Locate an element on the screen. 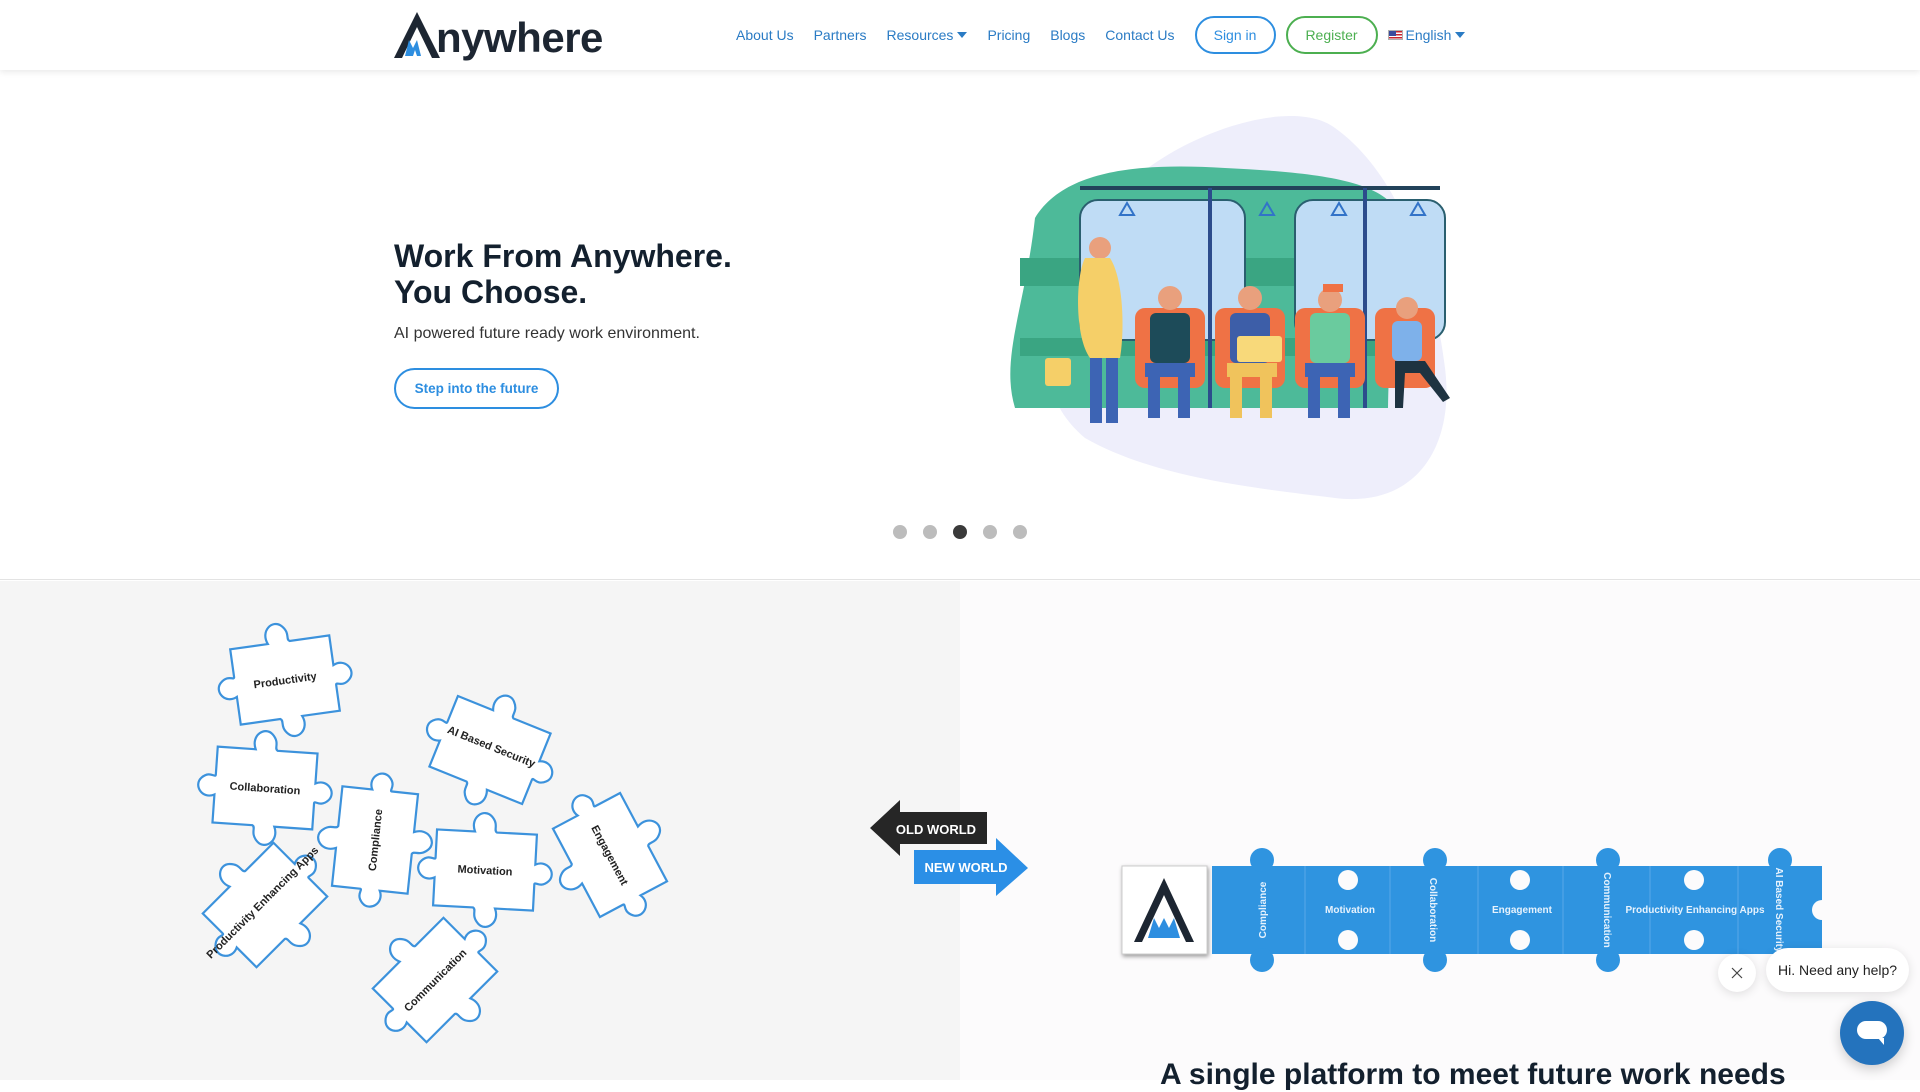  nav-partners-label: Partners is located at coordinates (840, 35).